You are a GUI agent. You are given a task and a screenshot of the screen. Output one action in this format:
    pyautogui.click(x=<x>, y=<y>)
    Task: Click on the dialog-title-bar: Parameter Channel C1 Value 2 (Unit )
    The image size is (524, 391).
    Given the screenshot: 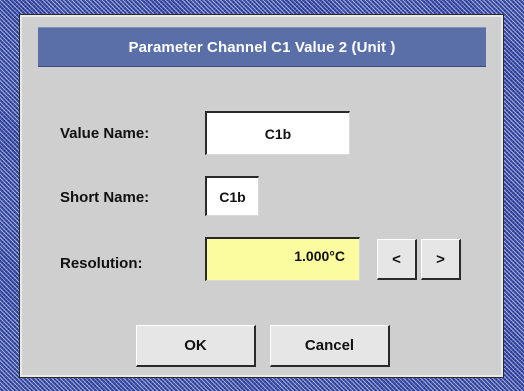 What is the action you would take?
    pyautogui.click(x=262, y=47)
    